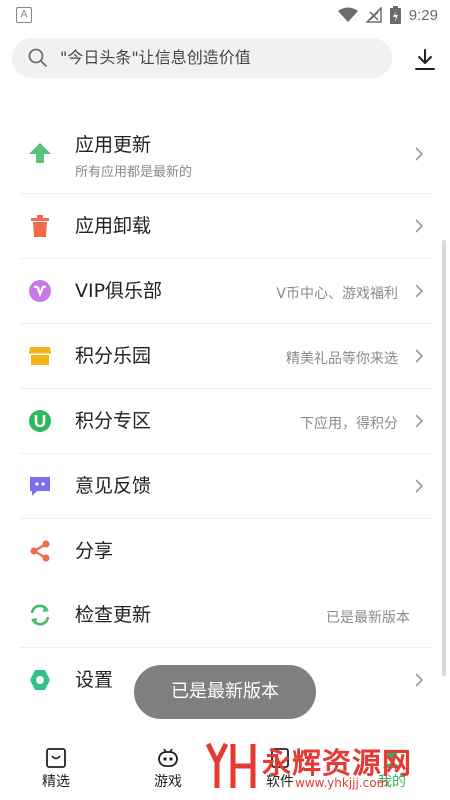 This screenshot has height=800, width=450. I want to click on gamepad-icon, so click(168, 757).